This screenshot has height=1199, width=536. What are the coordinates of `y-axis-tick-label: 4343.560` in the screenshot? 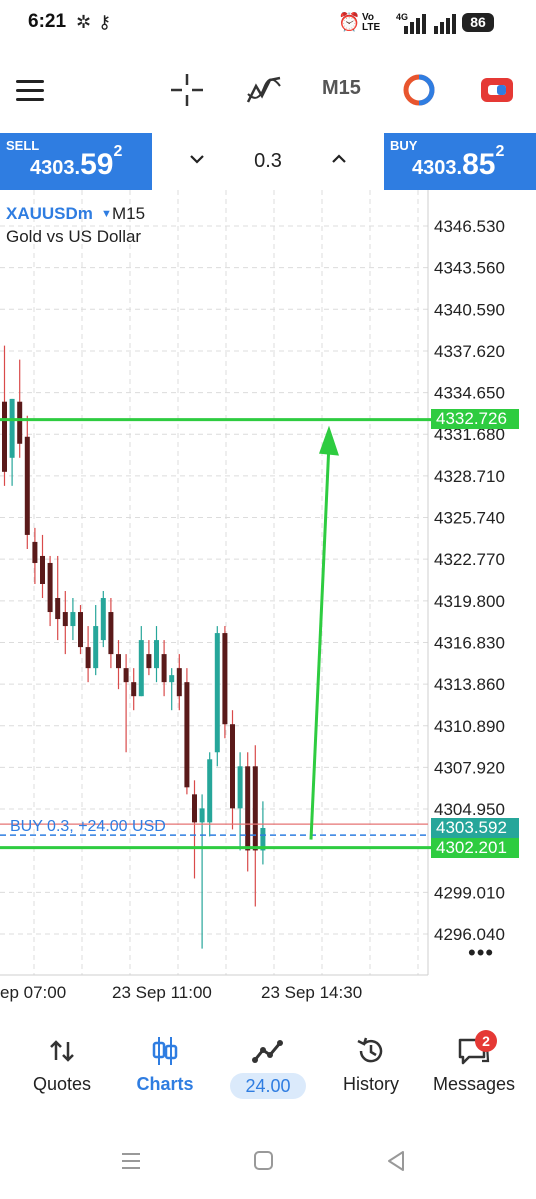 It's located at (469, 268).